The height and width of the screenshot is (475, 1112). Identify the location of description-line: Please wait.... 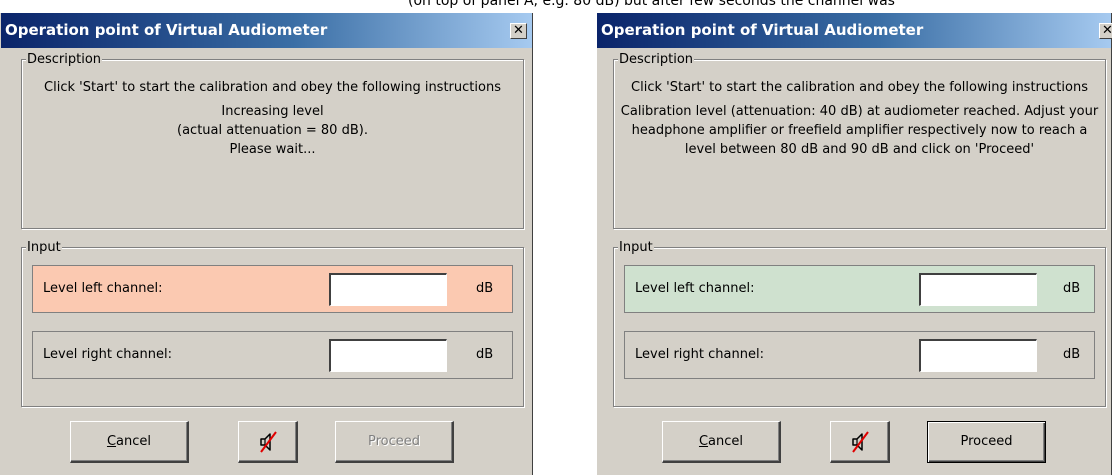
(272, 149).